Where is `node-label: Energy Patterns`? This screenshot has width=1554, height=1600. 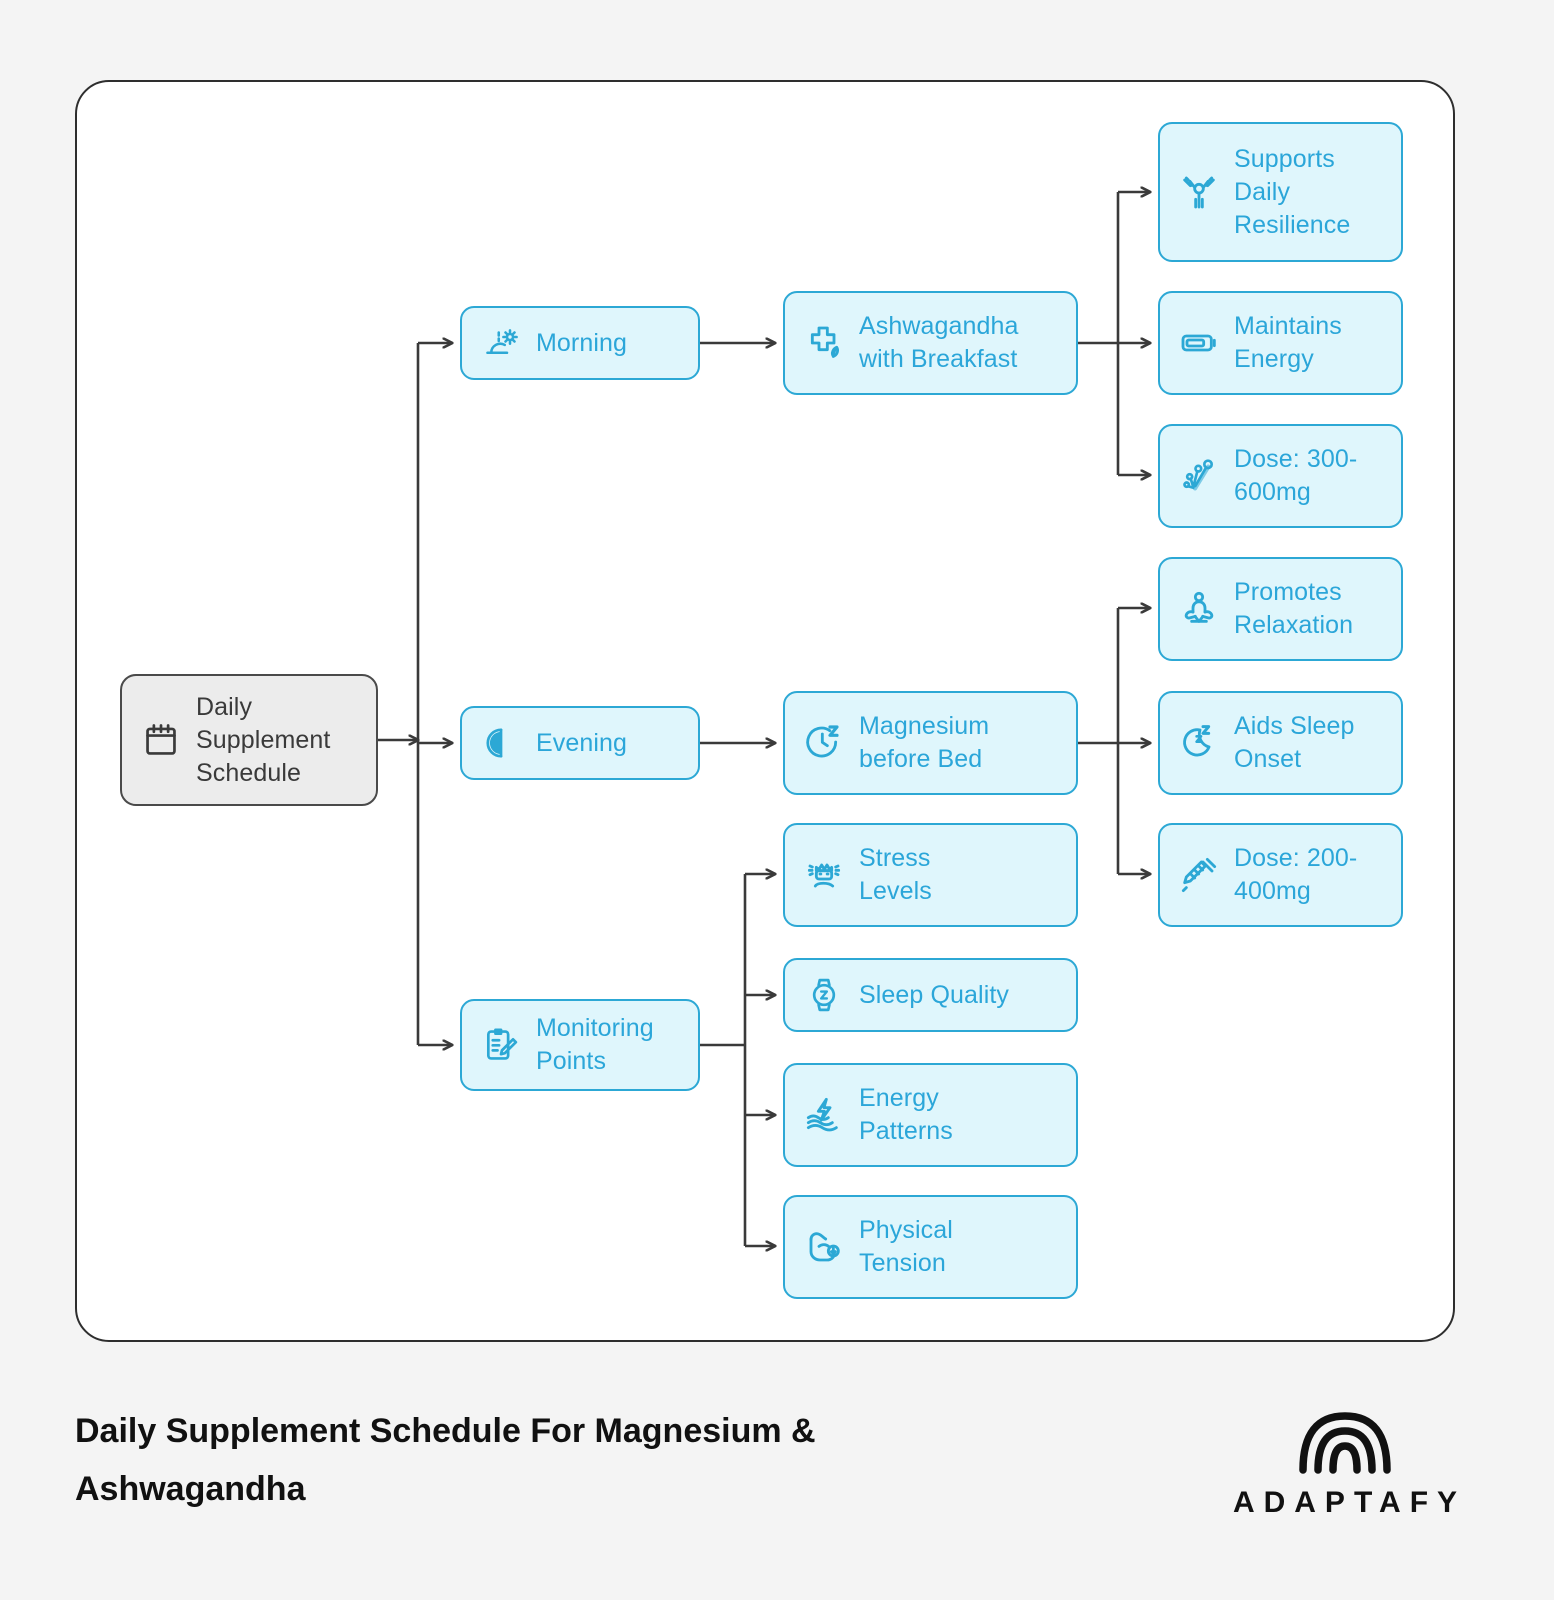 node-label: Energy Patterns is located at coordinates (906, 1114).